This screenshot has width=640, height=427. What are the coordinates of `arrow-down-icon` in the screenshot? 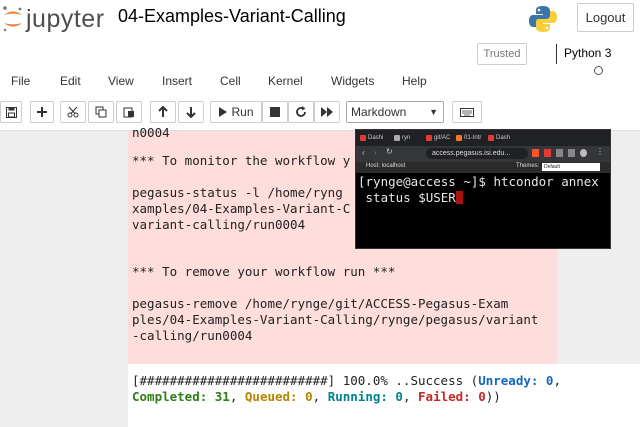 It's located at (191, 112).